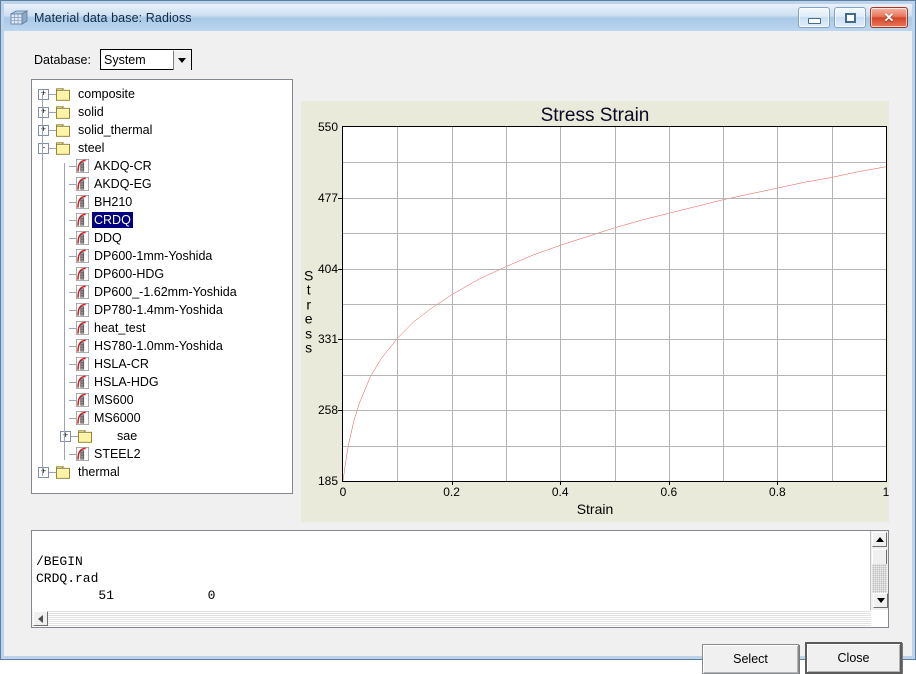 This screenshot has width=916, height=674. Describe the element at coordinates (162, 472) in the screenshot. I see `tree-item: + thermal` at that location.